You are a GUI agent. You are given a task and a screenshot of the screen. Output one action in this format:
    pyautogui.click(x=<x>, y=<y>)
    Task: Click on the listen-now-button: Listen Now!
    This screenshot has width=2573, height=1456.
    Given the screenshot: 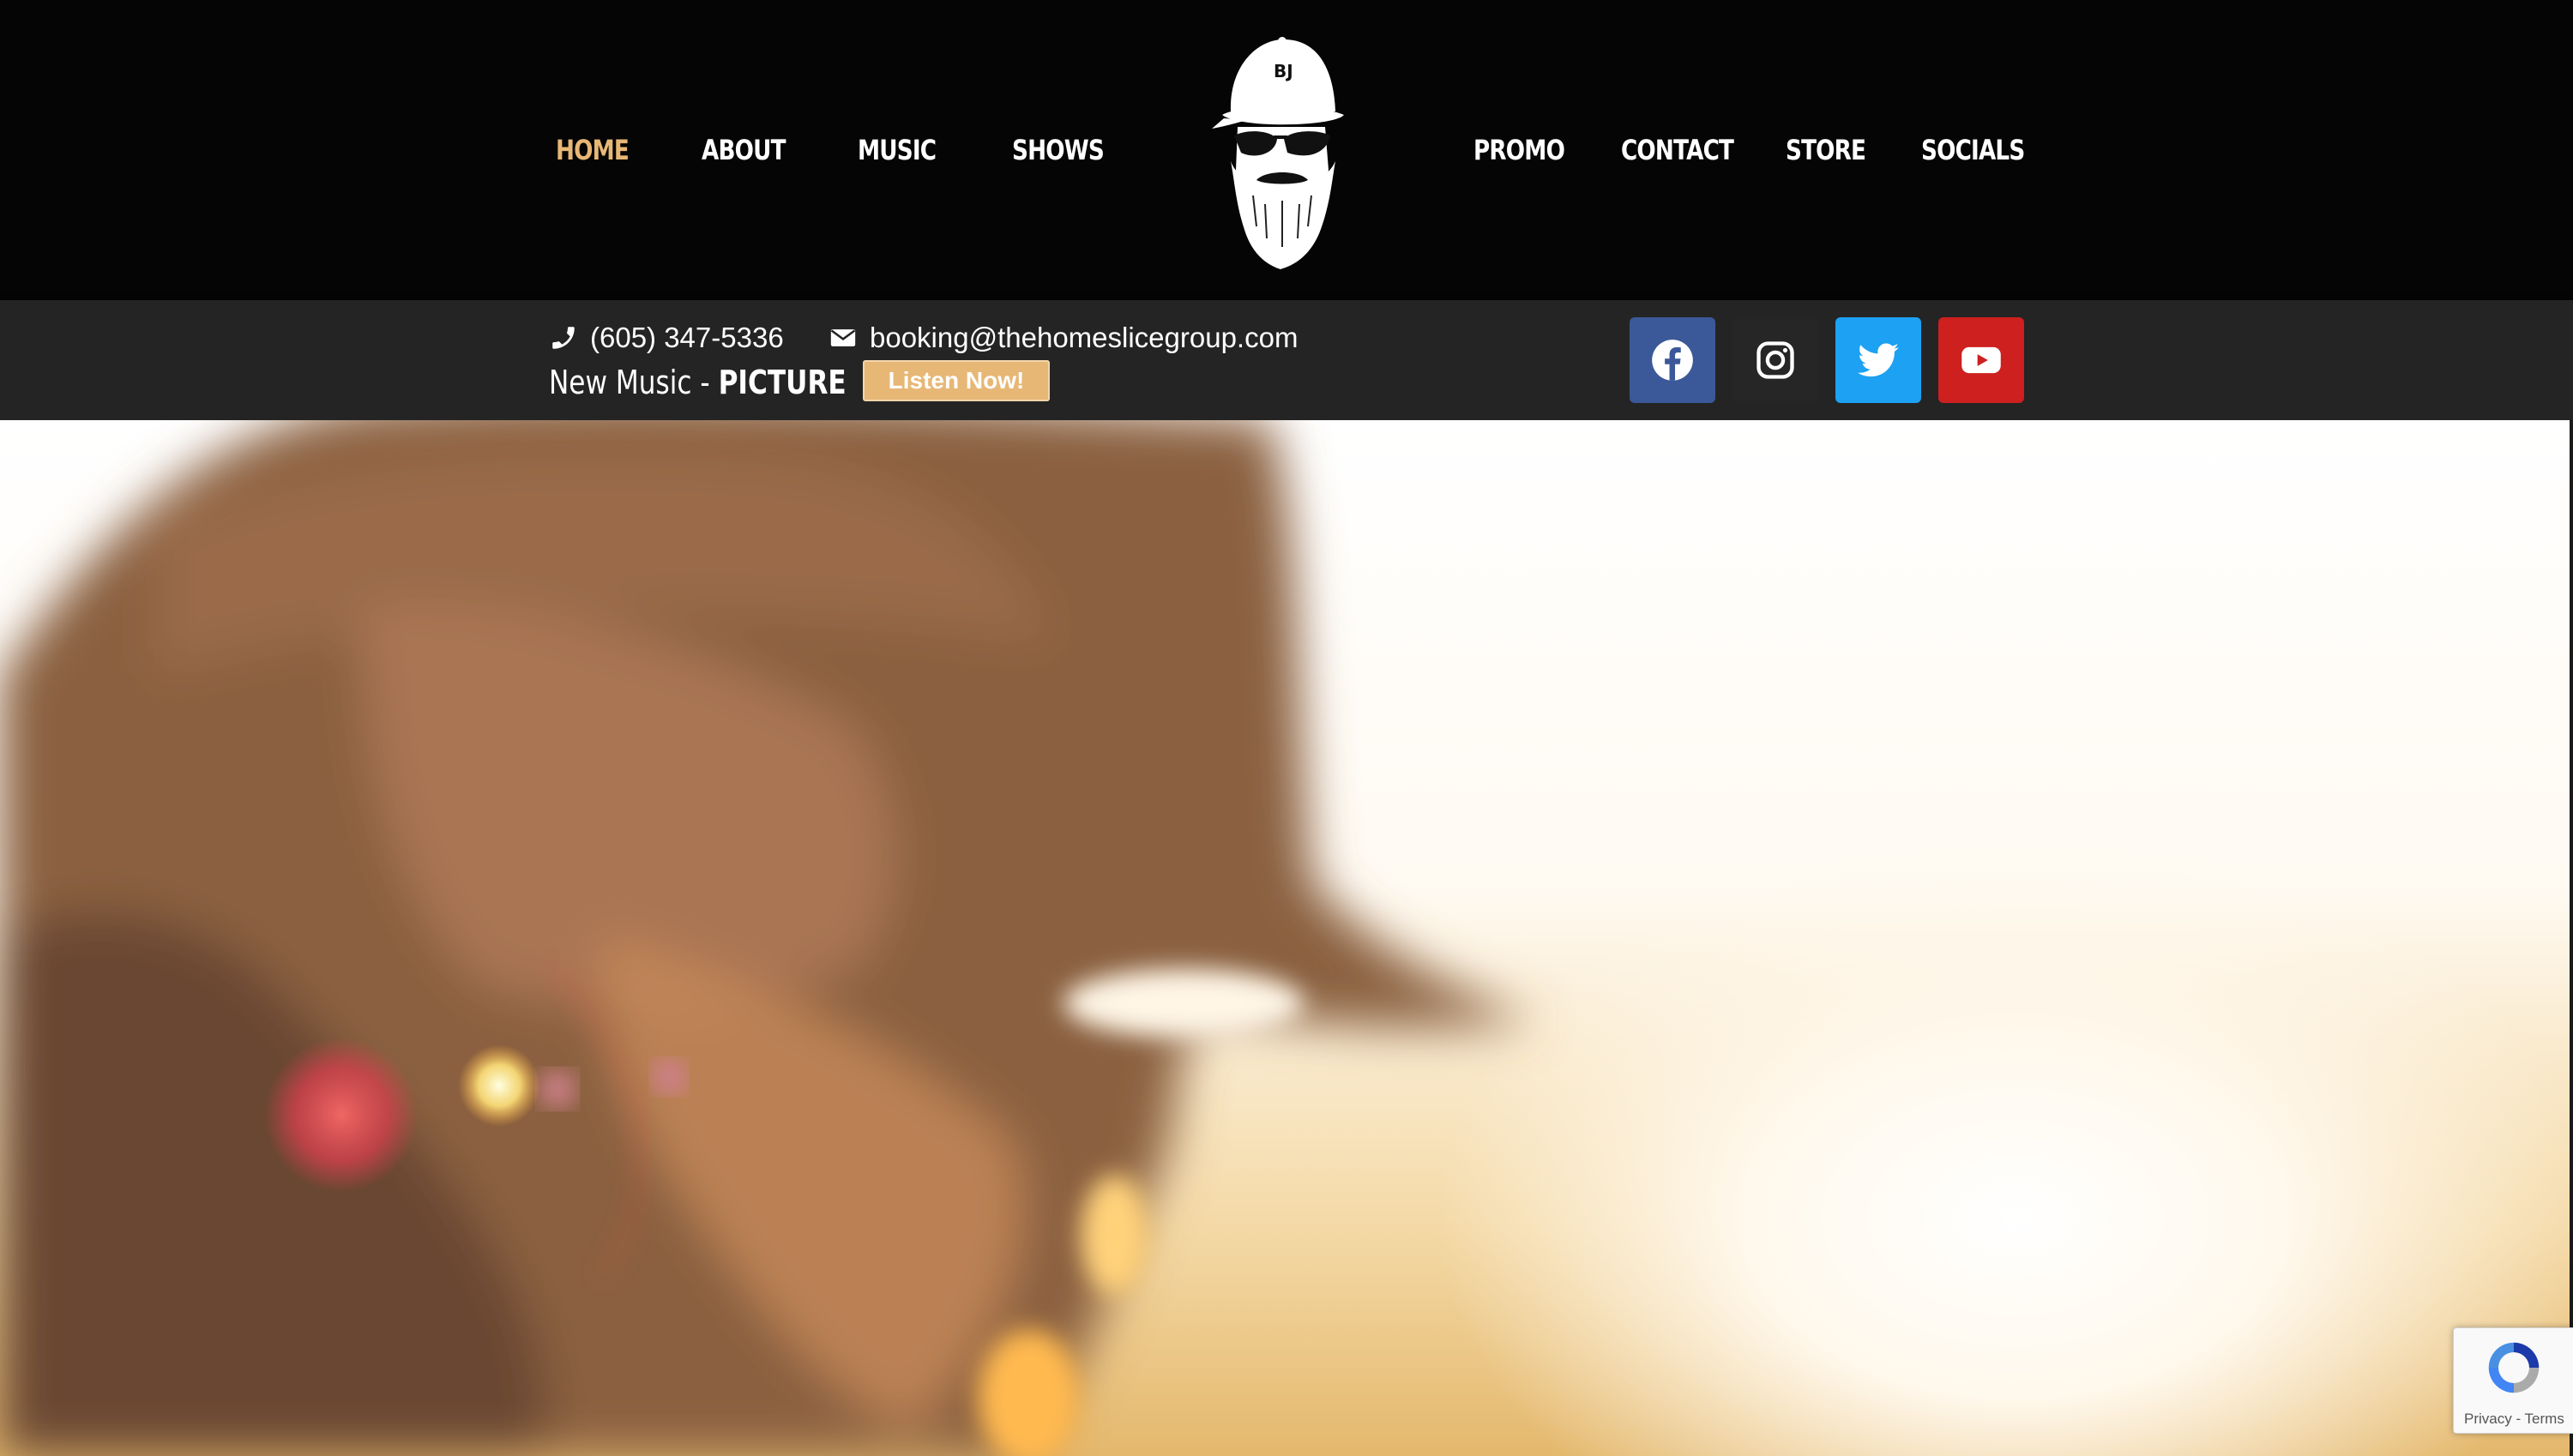 What is the action you would take?
    pyautogui.click(x=957, y=381)
    